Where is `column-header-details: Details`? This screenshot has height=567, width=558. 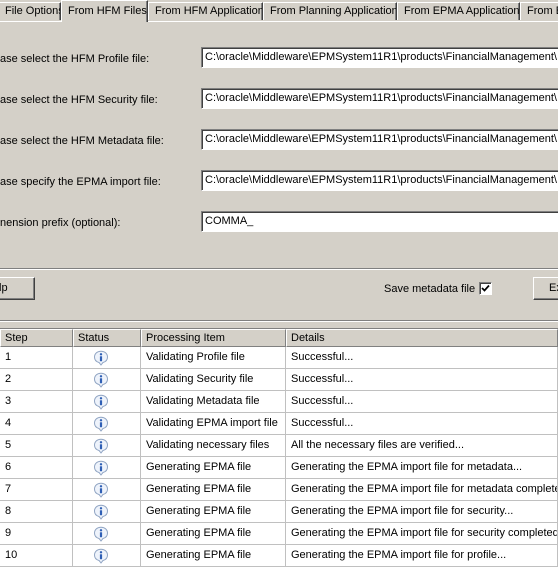
column-header-details: Details is located at coordinates (422, 338).